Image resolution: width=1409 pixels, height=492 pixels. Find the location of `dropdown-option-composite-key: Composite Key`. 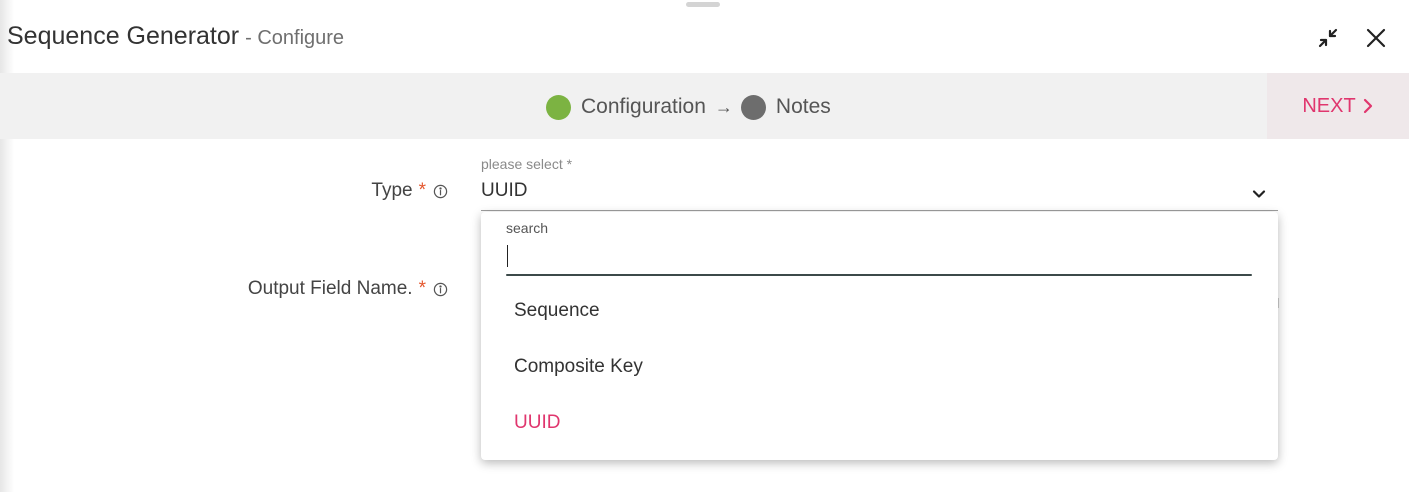

dropdown-option-composite-key: Composite Key is located at coordinates (879, 367).